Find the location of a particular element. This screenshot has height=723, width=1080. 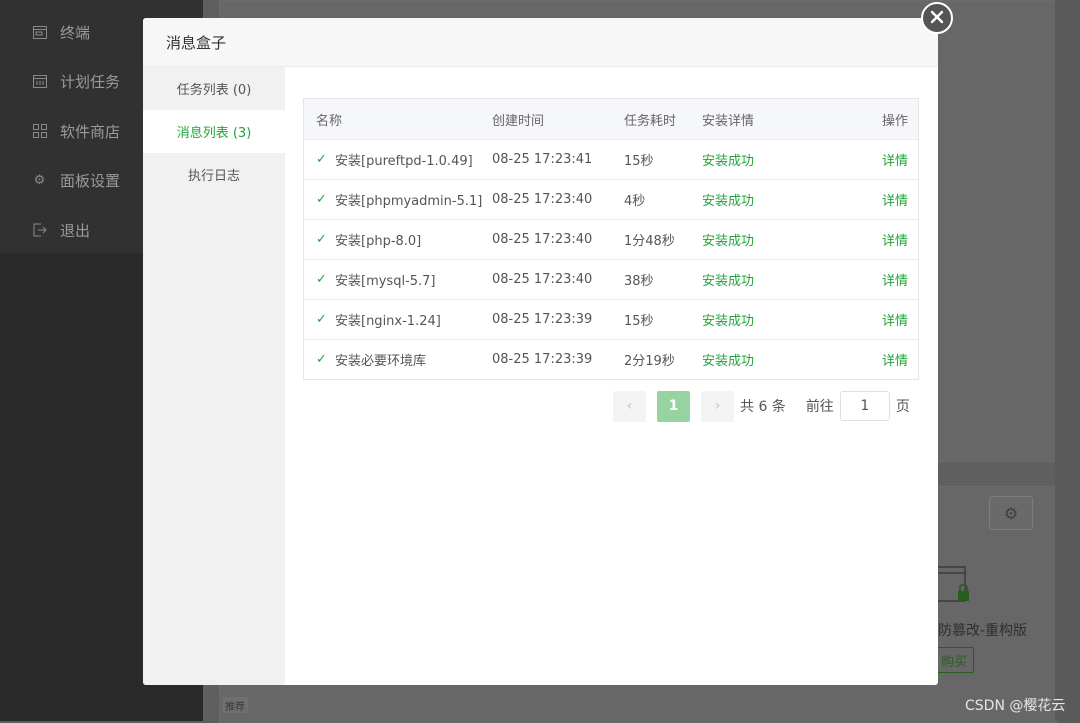

chevron-right-icon: › is located at coordinates (717, 406).